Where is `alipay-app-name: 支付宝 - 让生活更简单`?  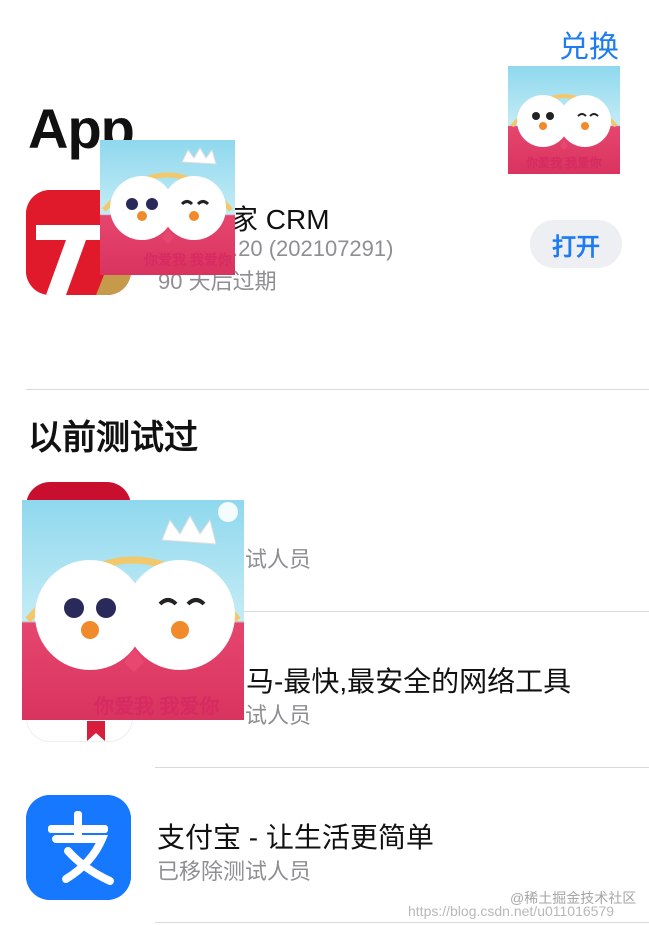
alipay-app-name: 支付宝 - 让生活更简单 is located at coordinates (295, 837).